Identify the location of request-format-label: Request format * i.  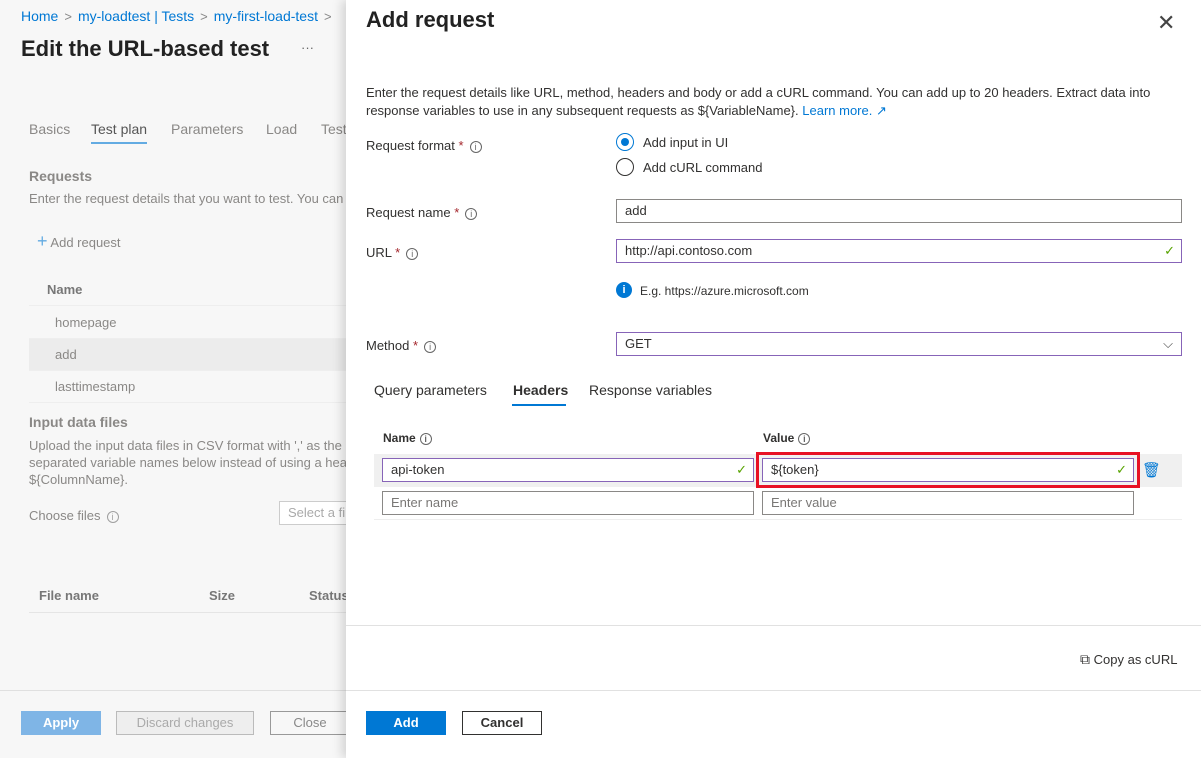
(424, 145).